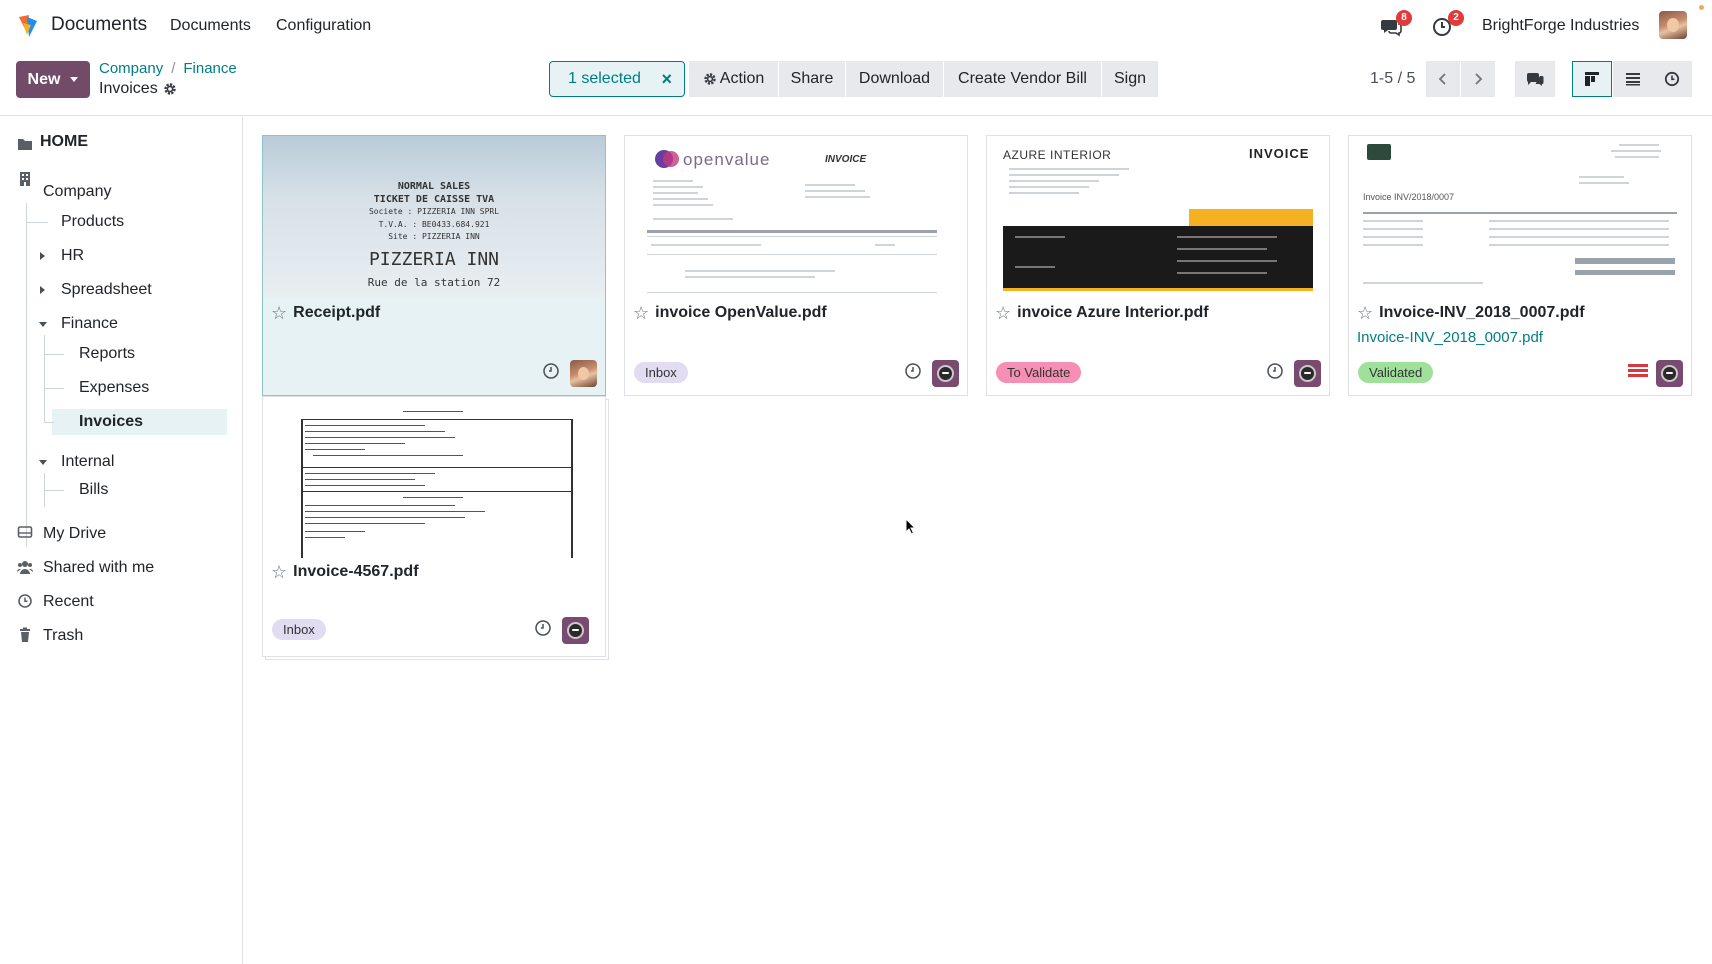 This screenshot has width=1712, height=964. Describe the element at coordinates (210, 26) in the screenshot. I see `menu-documents: Documents` at that location.